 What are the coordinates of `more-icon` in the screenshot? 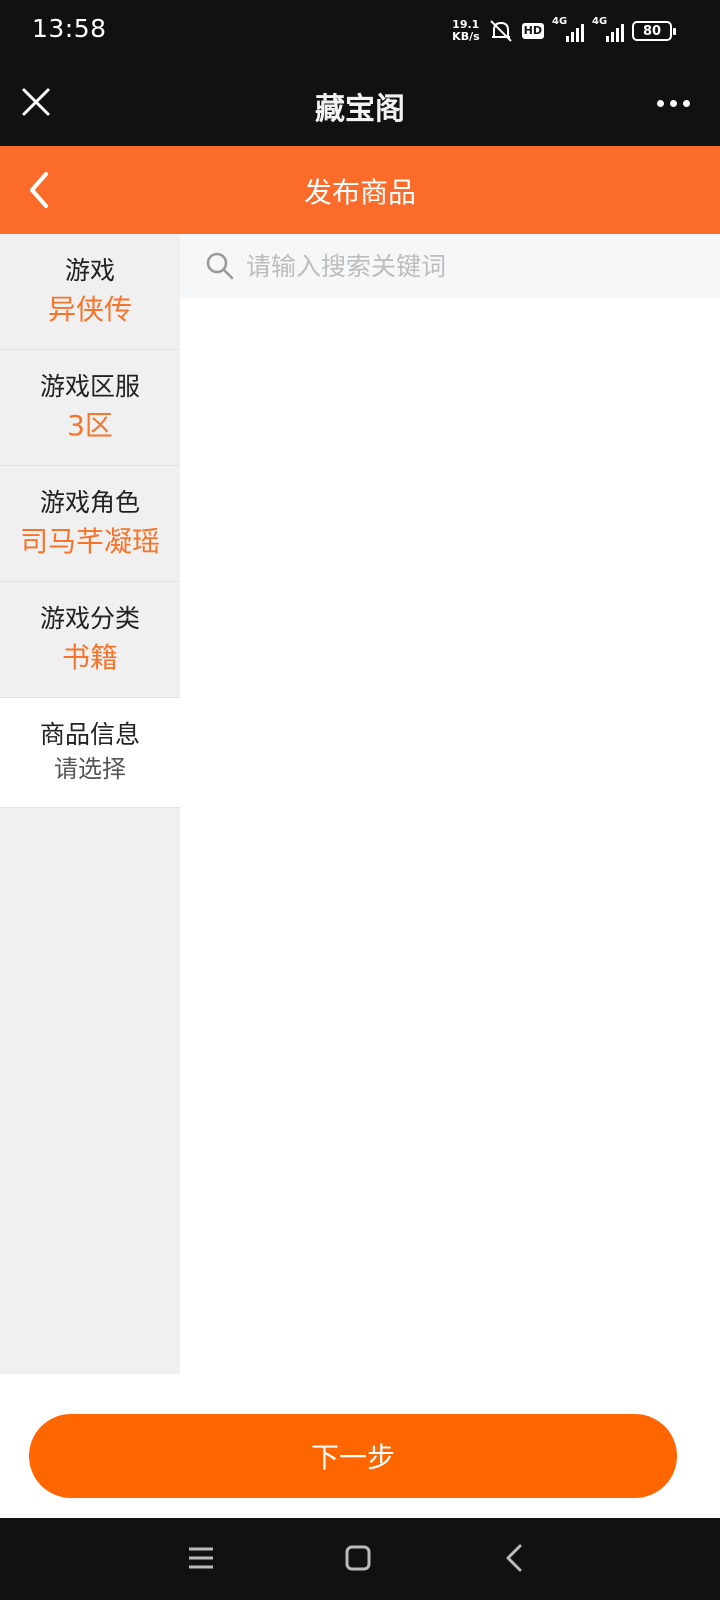 It's located at (673, 103).